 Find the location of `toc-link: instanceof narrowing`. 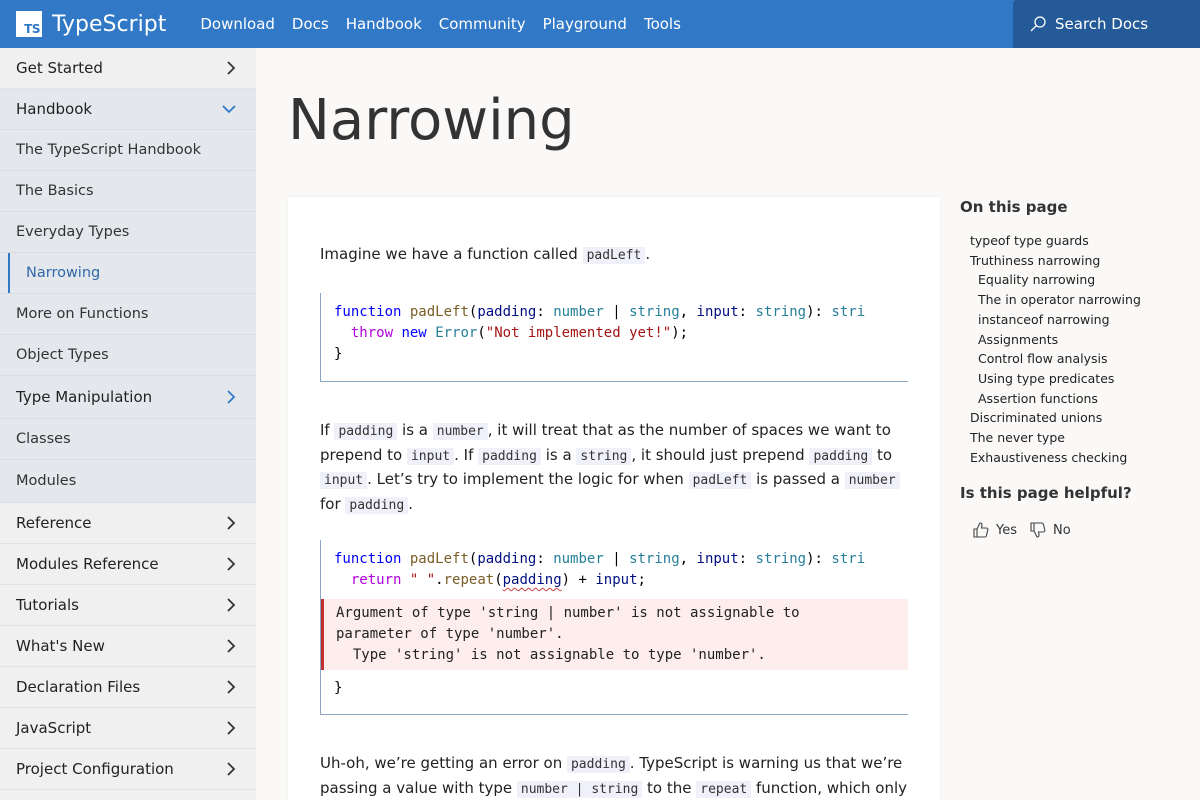

toc-link: instanceof narrowing is located at coordinates (1075, 320).